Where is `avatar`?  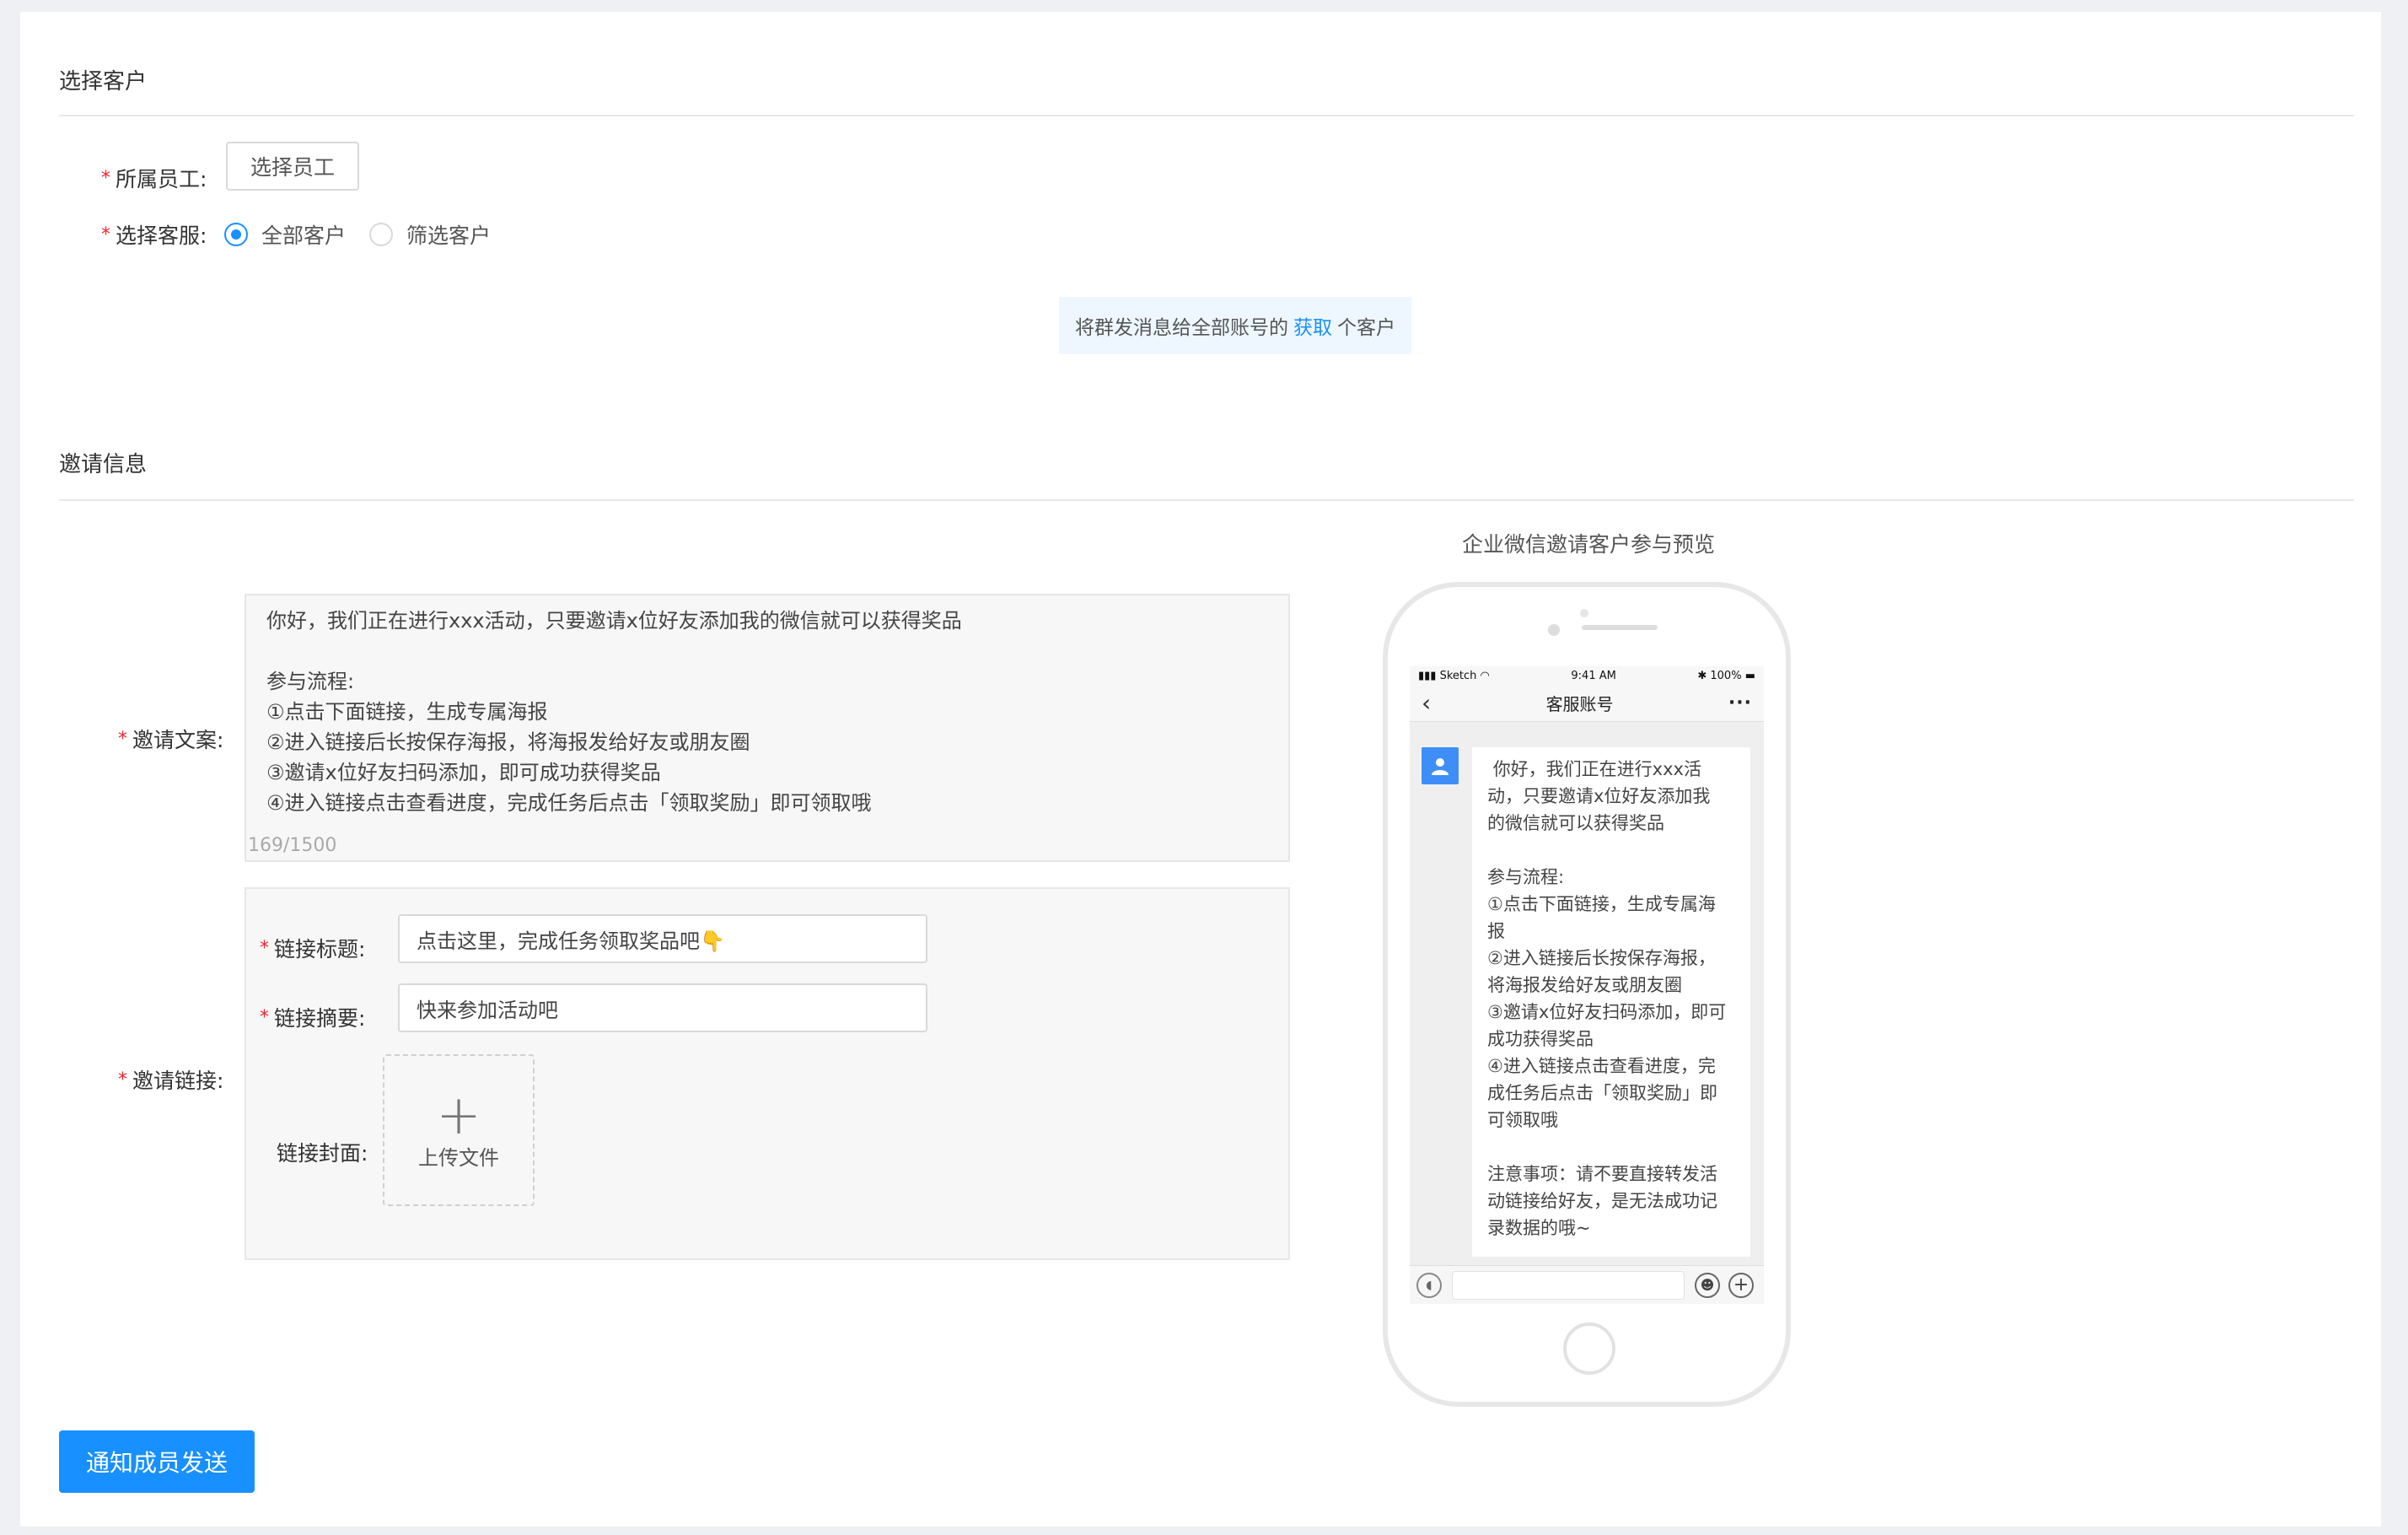
avatar is located at coordinates (1441, 766).